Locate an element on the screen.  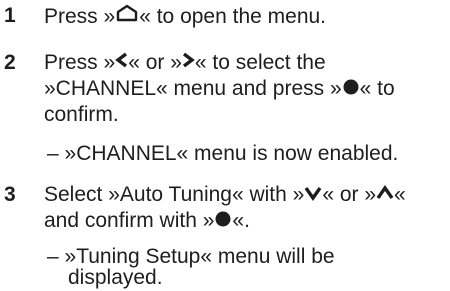
chevron-down-icon is located at coordinates (313, 193).